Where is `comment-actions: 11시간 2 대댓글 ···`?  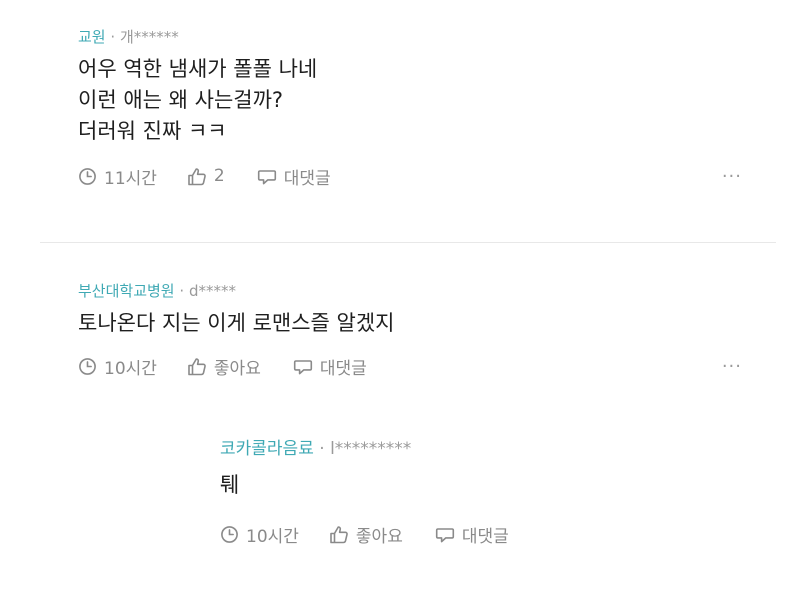
comment-actions: 11시간 2 대댓글 ··· is located at coordinates (418, 176).